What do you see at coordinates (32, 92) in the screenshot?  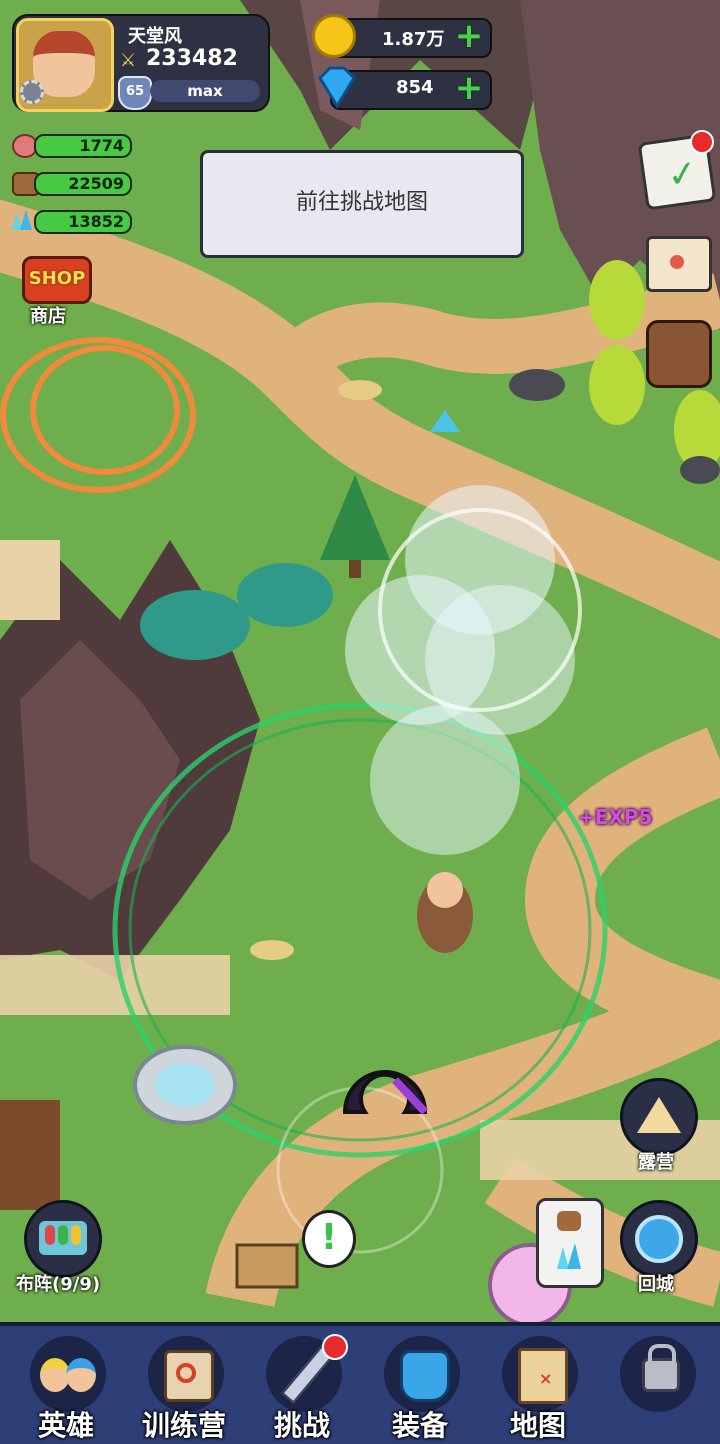 I see `settings-gear-icon` at bounding box center [32, 92].